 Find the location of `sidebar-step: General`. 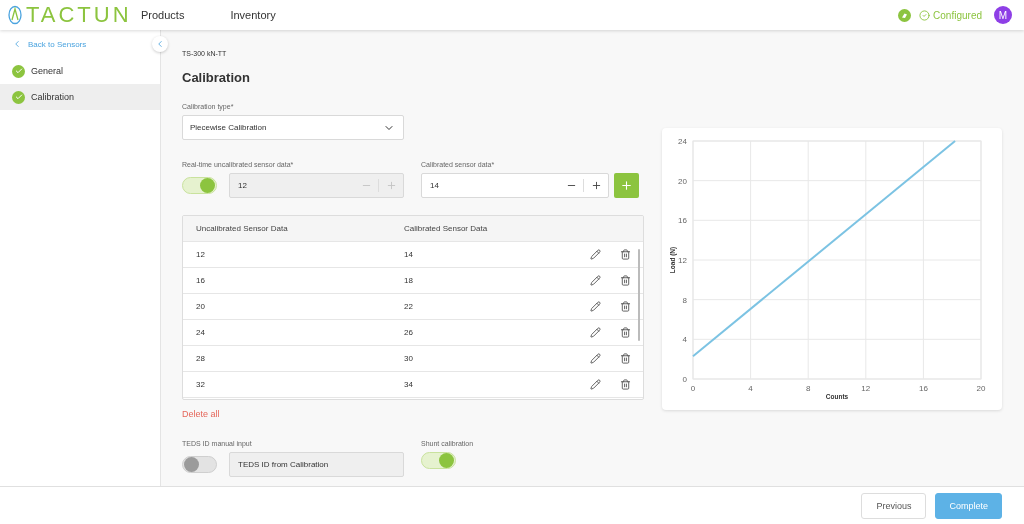

sidebar-step: General is located at coordinates (80, 71).